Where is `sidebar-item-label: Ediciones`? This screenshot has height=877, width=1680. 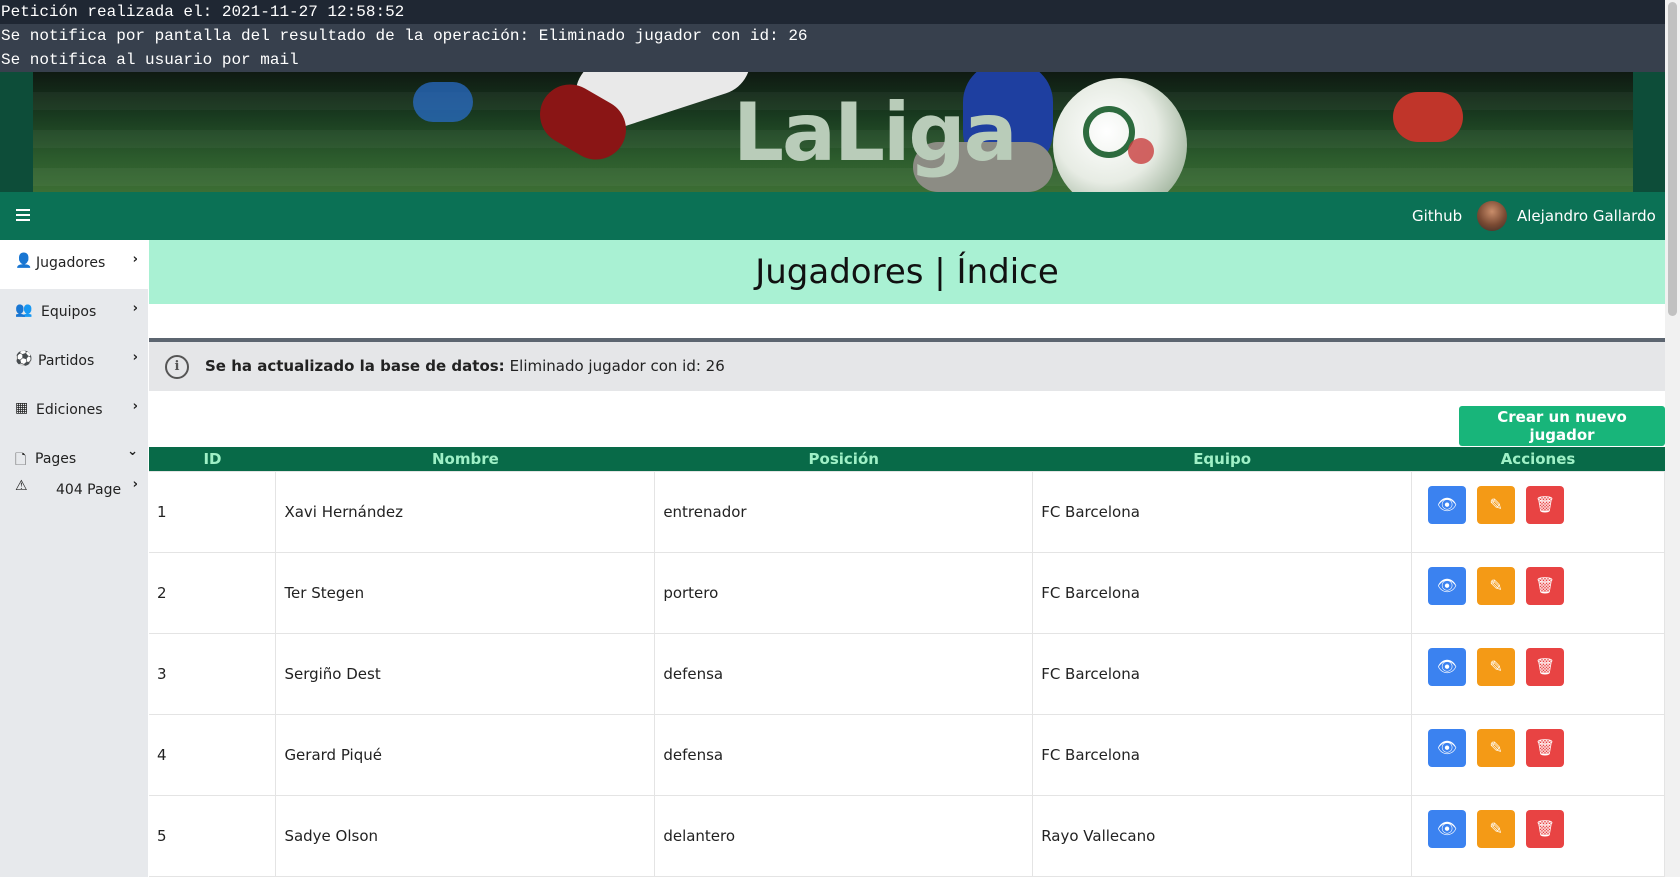
sidebar-item-label: Ediciones is located at coordinates (69, 410).